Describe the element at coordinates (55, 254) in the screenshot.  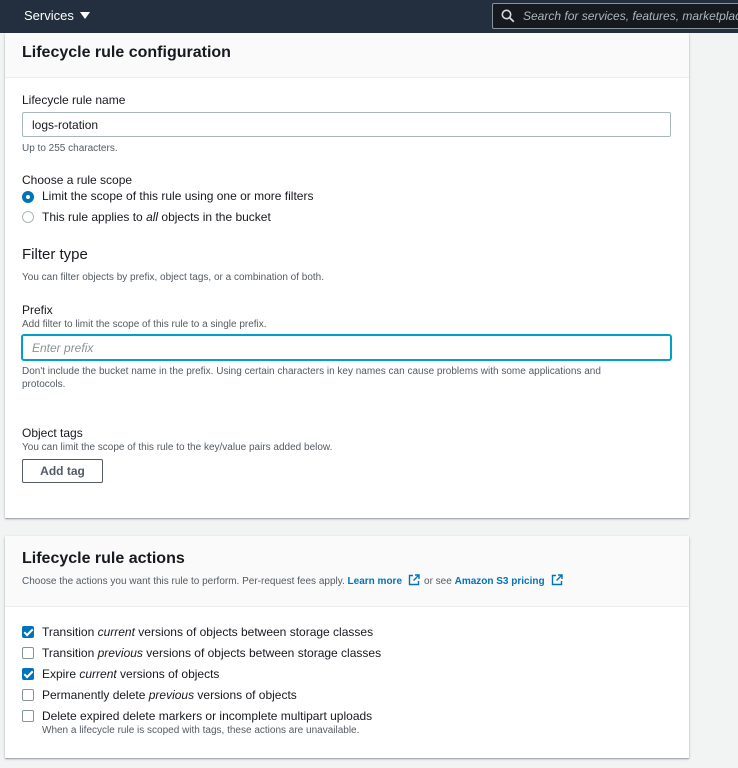
I see `filter-type-heading: Filter type` at that location.